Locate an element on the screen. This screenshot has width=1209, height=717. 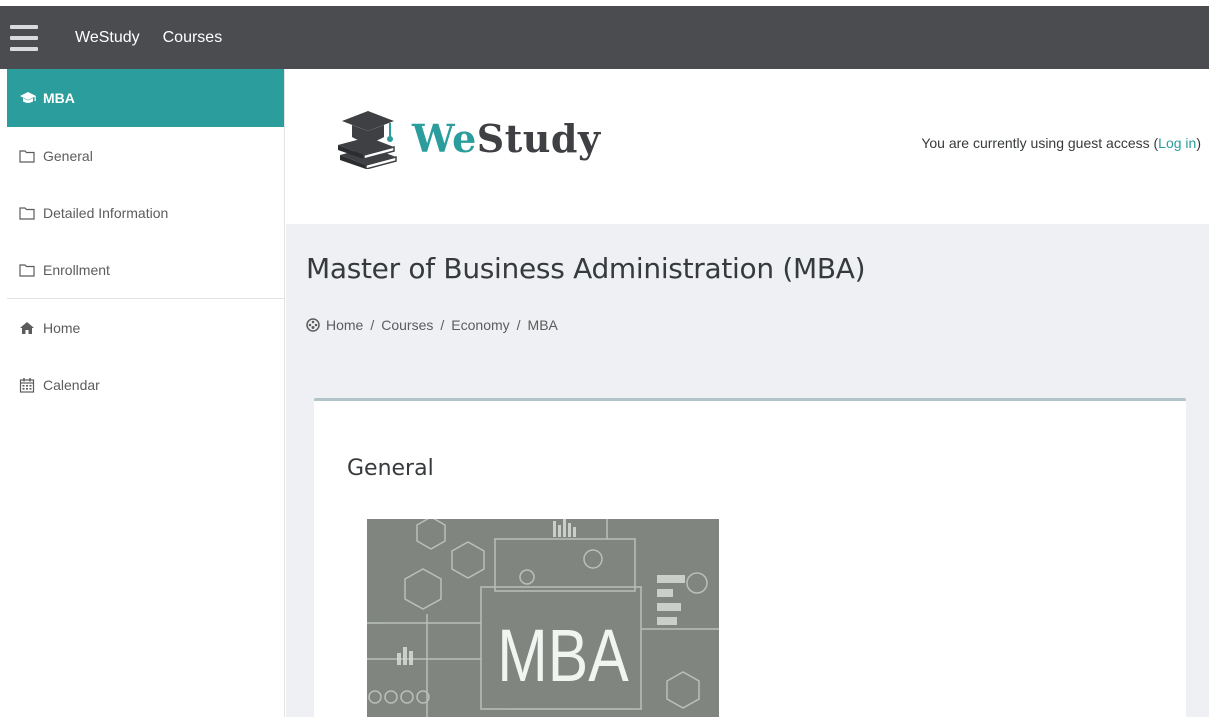
sidebar-item-mba: MBA is located at coordinates (145, 98).